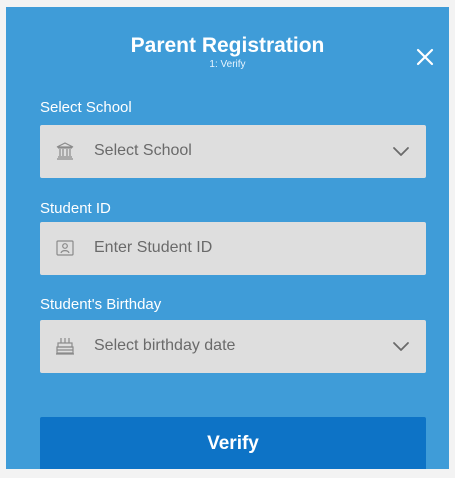 The image size is (455, 478). Describe the element at coordinates (65, 346) in the screenshot. I see `cake-icon` at that location.